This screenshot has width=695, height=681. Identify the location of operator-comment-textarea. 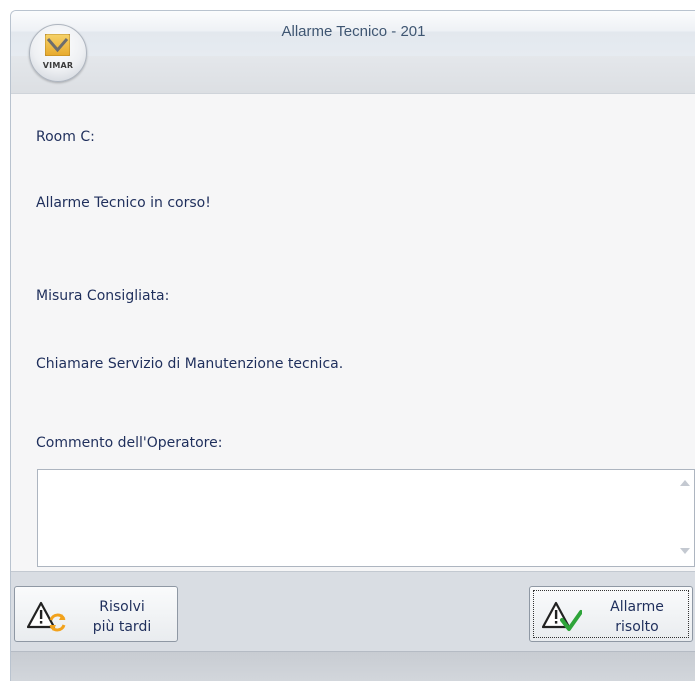
(366, 518).